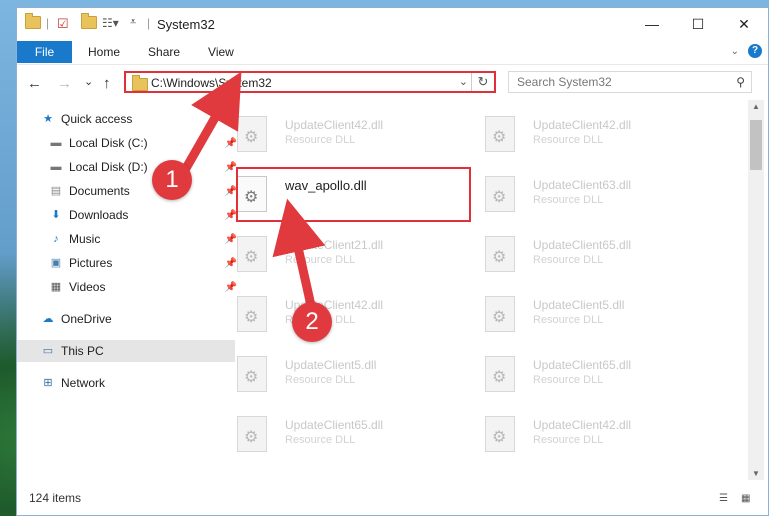  Describe the element at coordinates (324, 258) in the screenshot. I see `file-item: UpdateClient21.dll Resource DLL` at that location.